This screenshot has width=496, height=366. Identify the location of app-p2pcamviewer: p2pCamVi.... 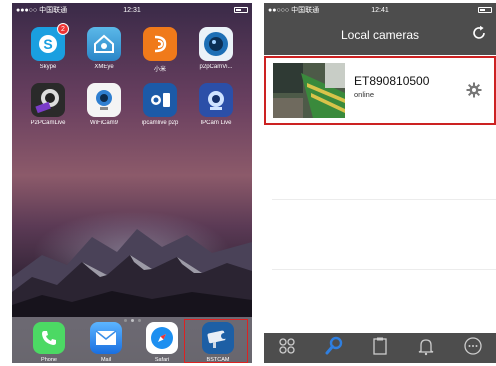
(216, 48).